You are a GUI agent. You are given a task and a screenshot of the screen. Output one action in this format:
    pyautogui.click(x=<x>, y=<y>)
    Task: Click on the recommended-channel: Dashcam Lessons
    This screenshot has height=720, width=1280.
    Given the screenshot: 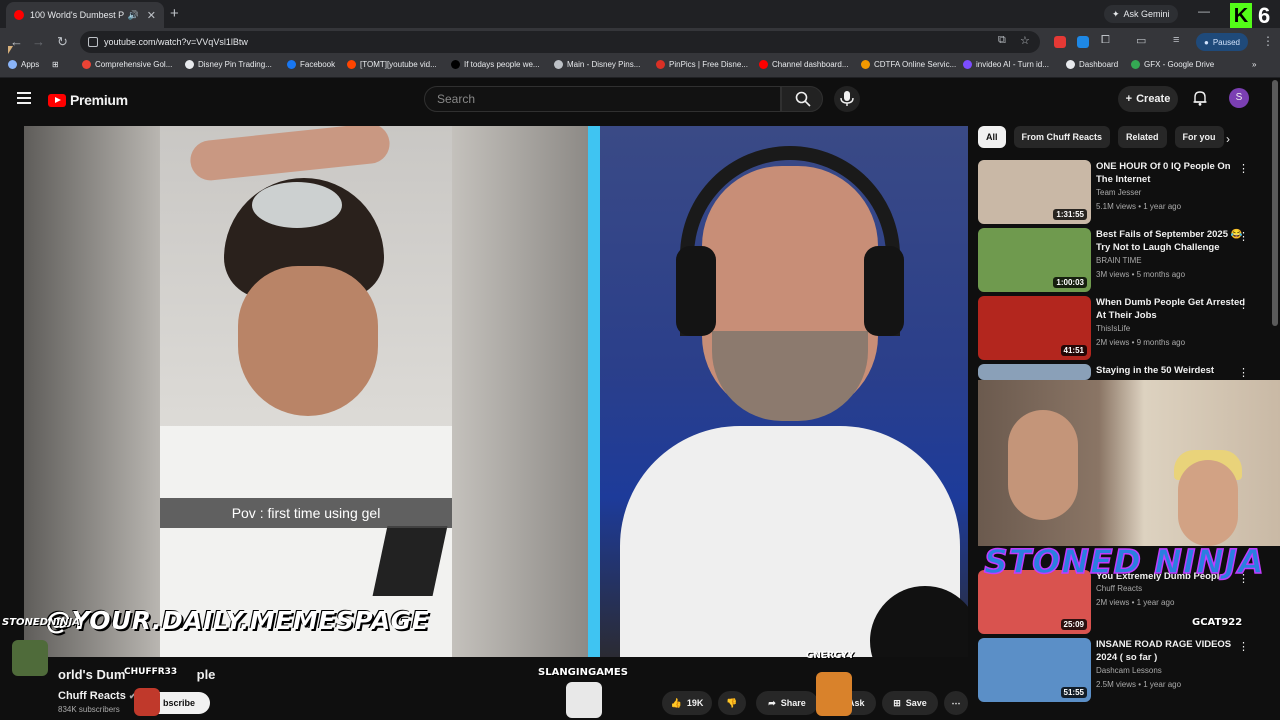 What is the action you would take?
    pyautogui.click(x=1129, y=670)
    